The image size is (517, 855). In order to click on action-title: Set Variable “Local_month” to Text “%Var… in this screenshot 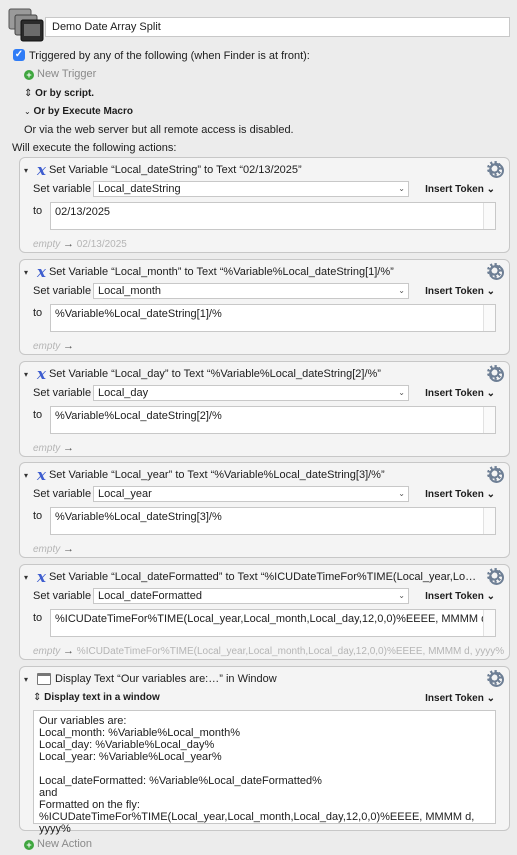, I will do `click(221, 272)`.